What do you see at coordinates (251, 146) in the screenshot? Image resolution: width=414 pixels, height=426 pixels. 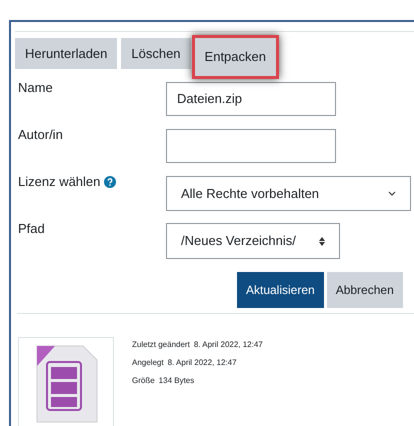 I see `text-field` at bounding box center [251, 146].